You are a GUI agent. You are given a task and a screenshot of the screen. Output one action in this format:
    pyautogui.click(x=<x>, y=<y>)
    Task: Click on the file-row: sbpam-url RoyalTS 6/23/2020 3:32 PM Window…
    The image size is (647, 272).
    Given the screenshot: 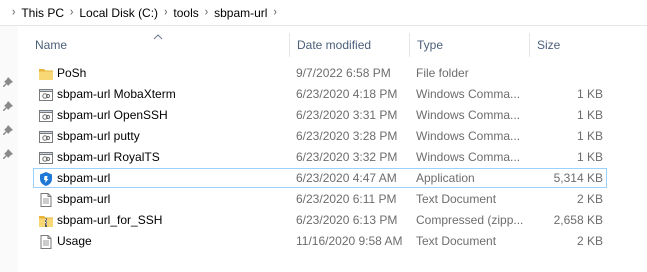 What is the action you would take?
    pyautogui.click(x=320, y=157)
    